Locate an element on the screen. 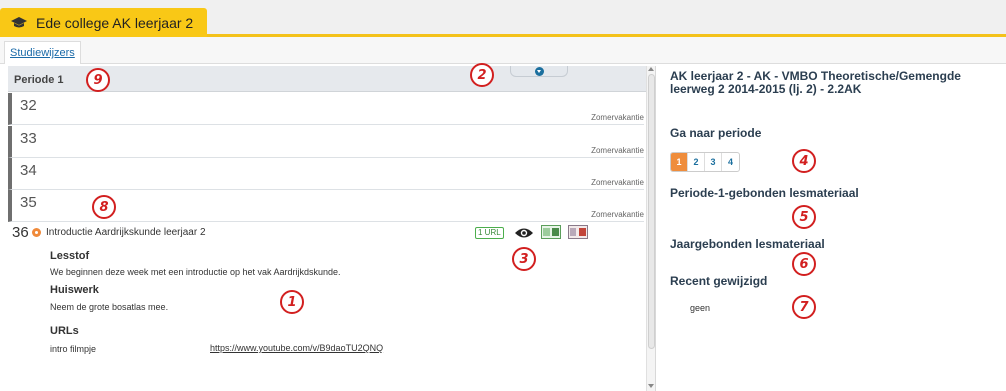 The width and height of the screenshot is (1006, 391). periode-pager: 1 2 3 4 is located at coordinates (705, 162).